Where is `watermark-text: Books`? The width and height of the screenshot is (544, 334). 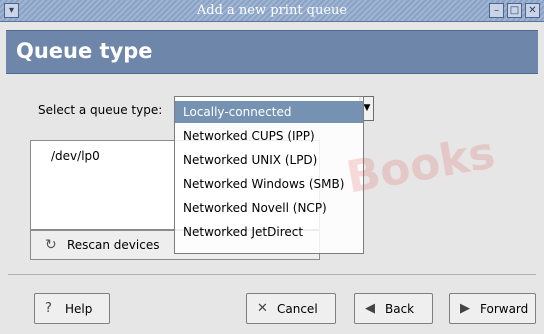
watermark-text: Books is located at coordinates (420, 165).